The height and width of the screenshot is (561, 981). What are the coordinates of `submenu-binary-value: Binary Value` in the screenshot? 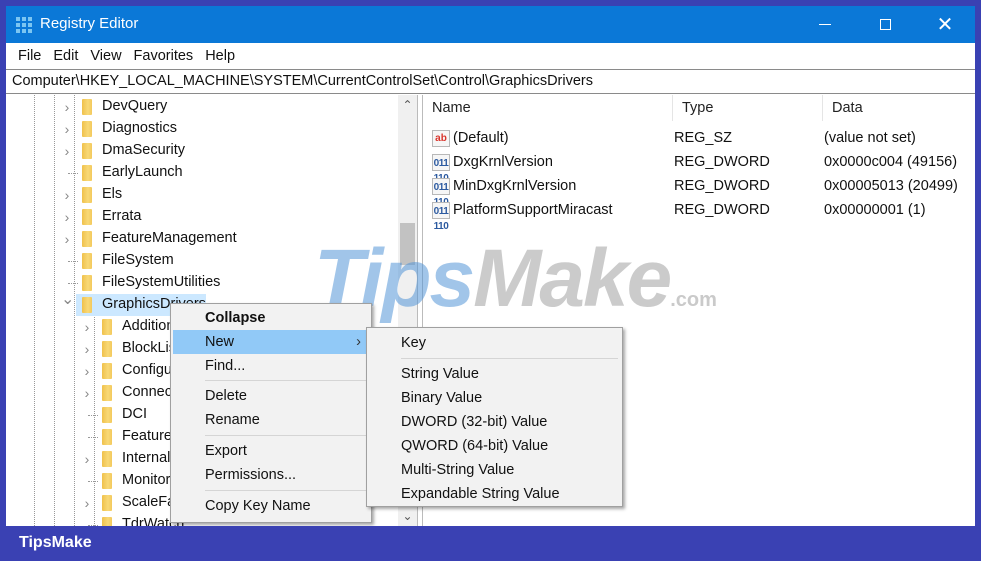 It's located at (494, 398).